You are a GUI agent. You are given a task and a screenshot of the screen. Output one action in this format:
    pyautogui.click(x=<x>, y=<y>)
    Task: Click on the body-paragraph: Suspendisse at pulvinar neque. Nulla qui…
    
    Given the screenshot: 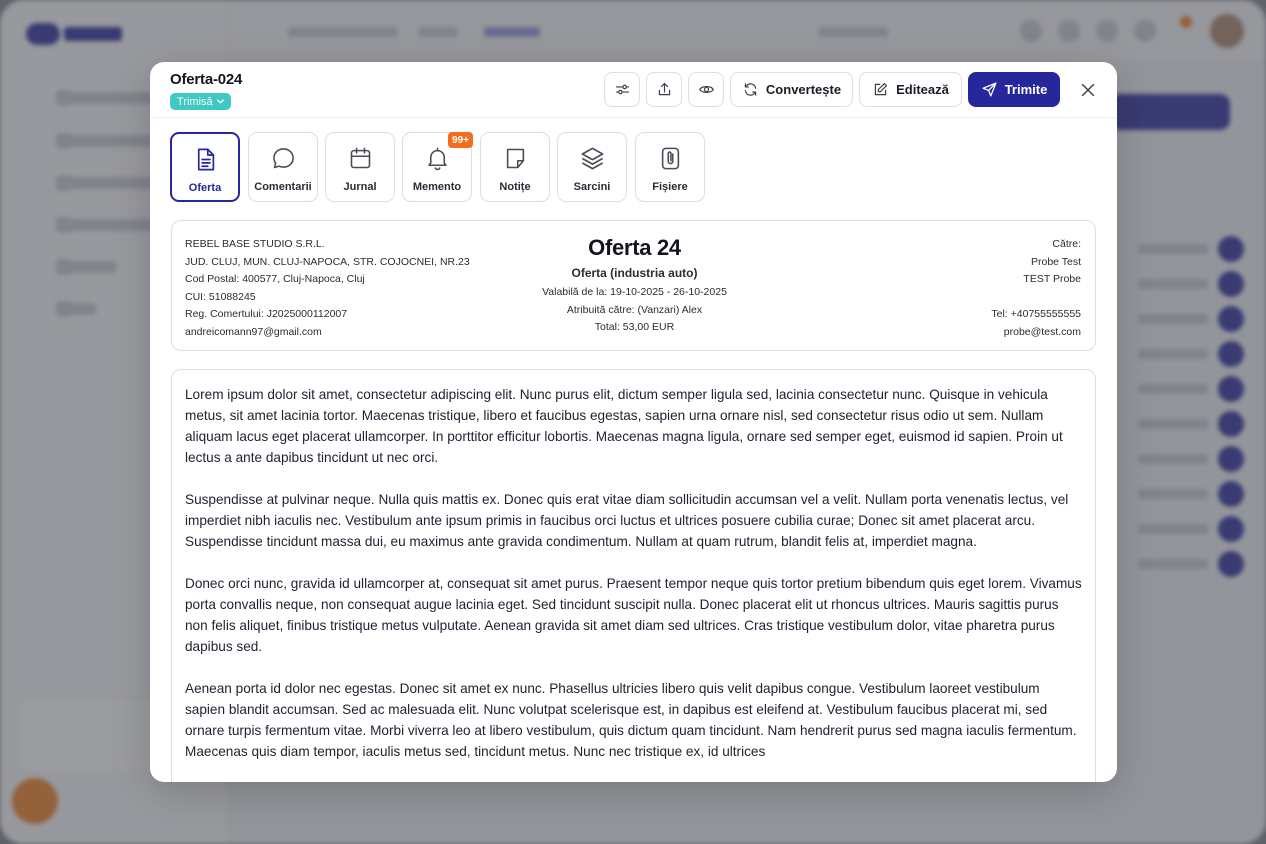 What is the action you would take?
    pyautogui.click(x=627, y=520)
    